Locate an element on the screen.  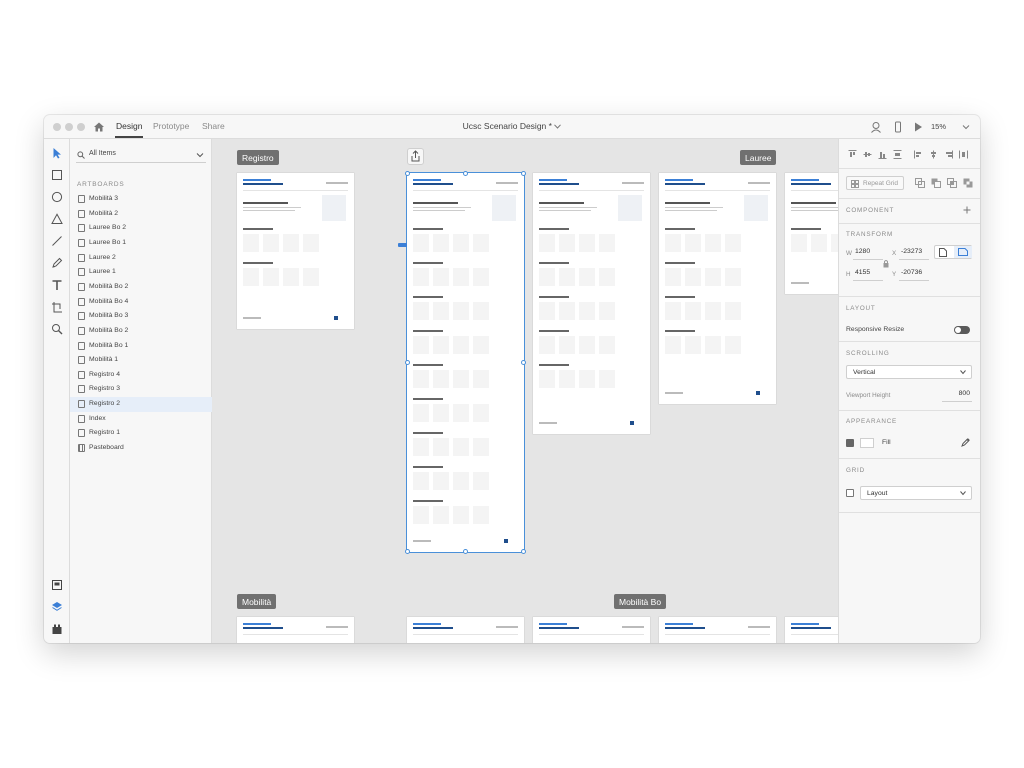
repeat-grid-button: Repeat Grid is located at coordinates (875, 183).